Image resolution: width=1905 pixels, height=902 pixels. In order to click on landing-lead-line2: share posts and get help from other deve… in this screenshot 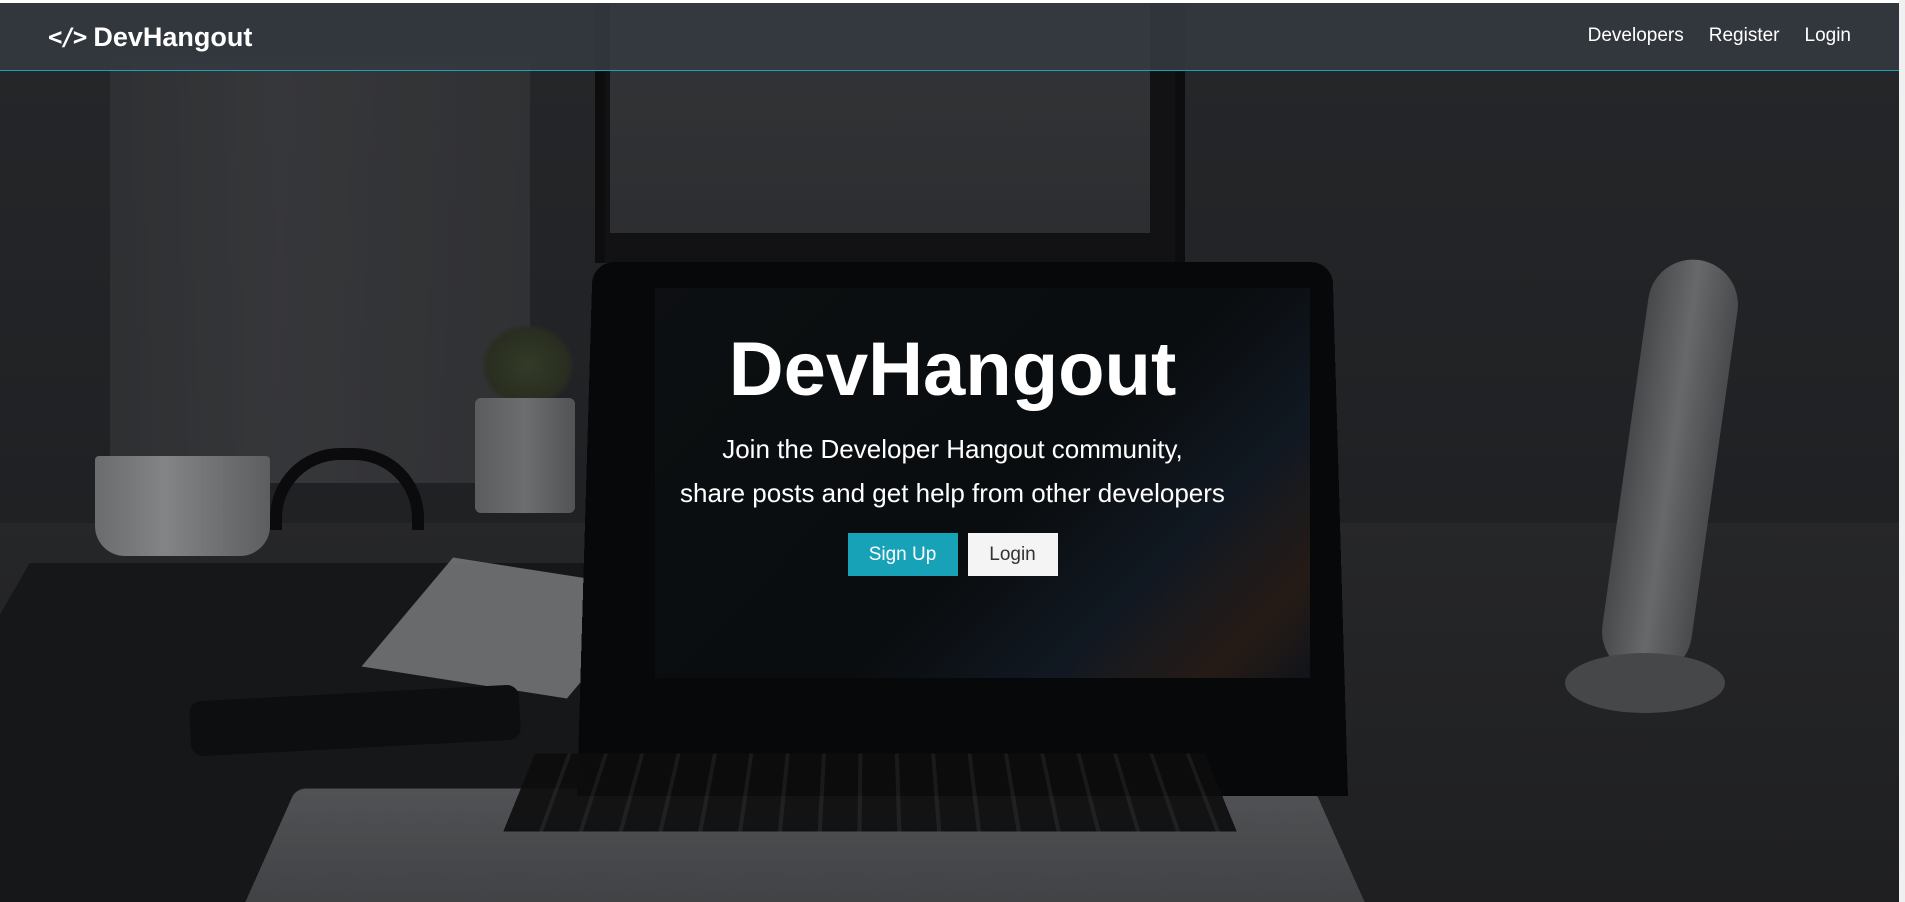, I will do `click(952, 493)`.